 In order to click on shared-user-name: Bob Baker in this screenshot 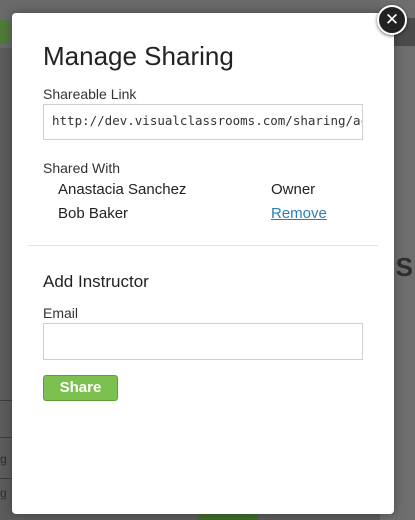, I will do `click(93, 213)`.